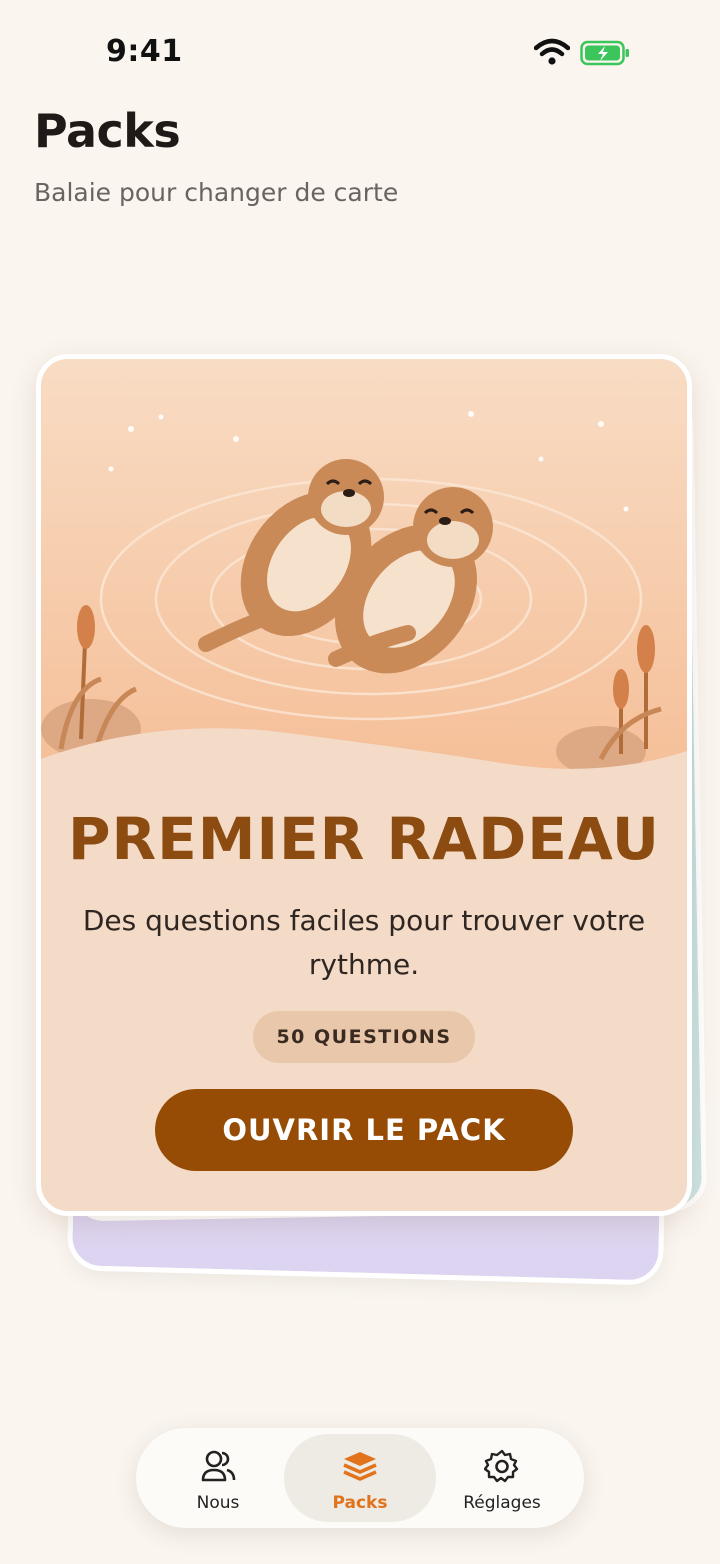 Image resolution: width=720 pixels, height=1564 pixels. Describe the element at coordinates (144, 51) in the screenshot. I see `status-time: 9:41` at that location.